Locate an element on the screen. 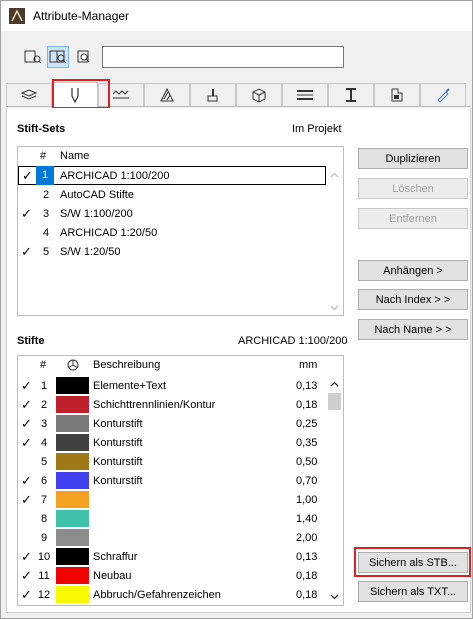  surface-brush-icon is located at coordinates (212, 95).